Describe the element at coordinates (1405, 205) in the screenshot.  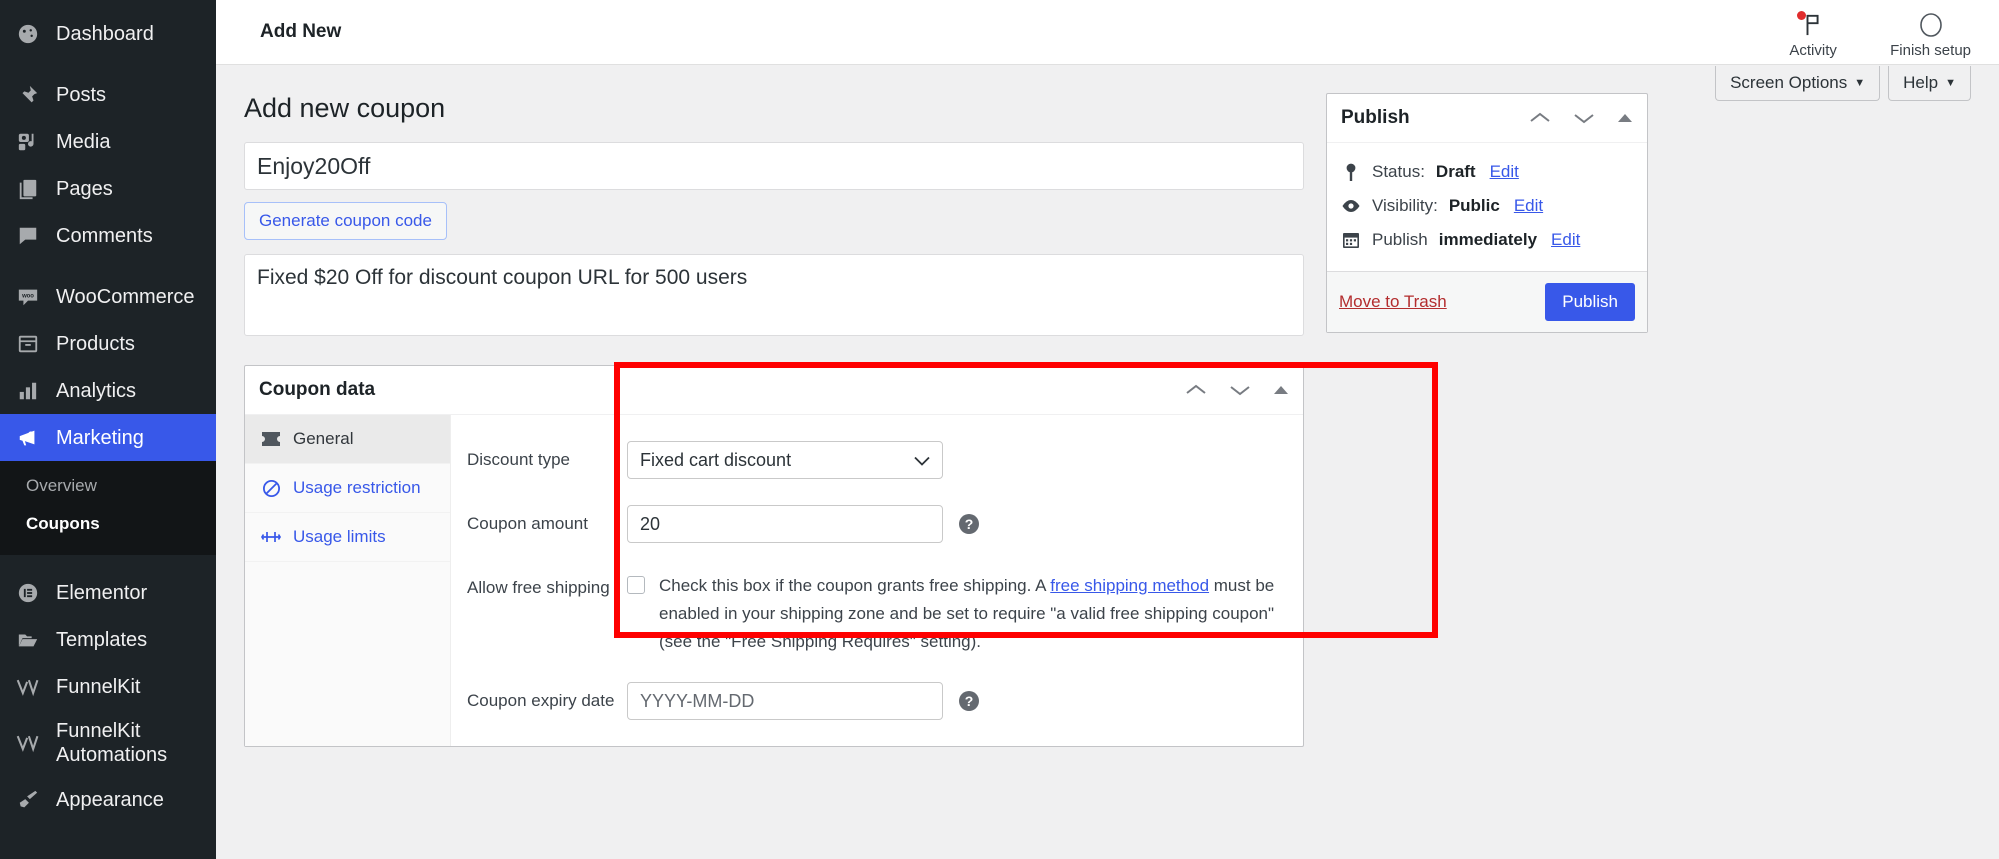
I see `visibility-label: Visibility:` at that location.